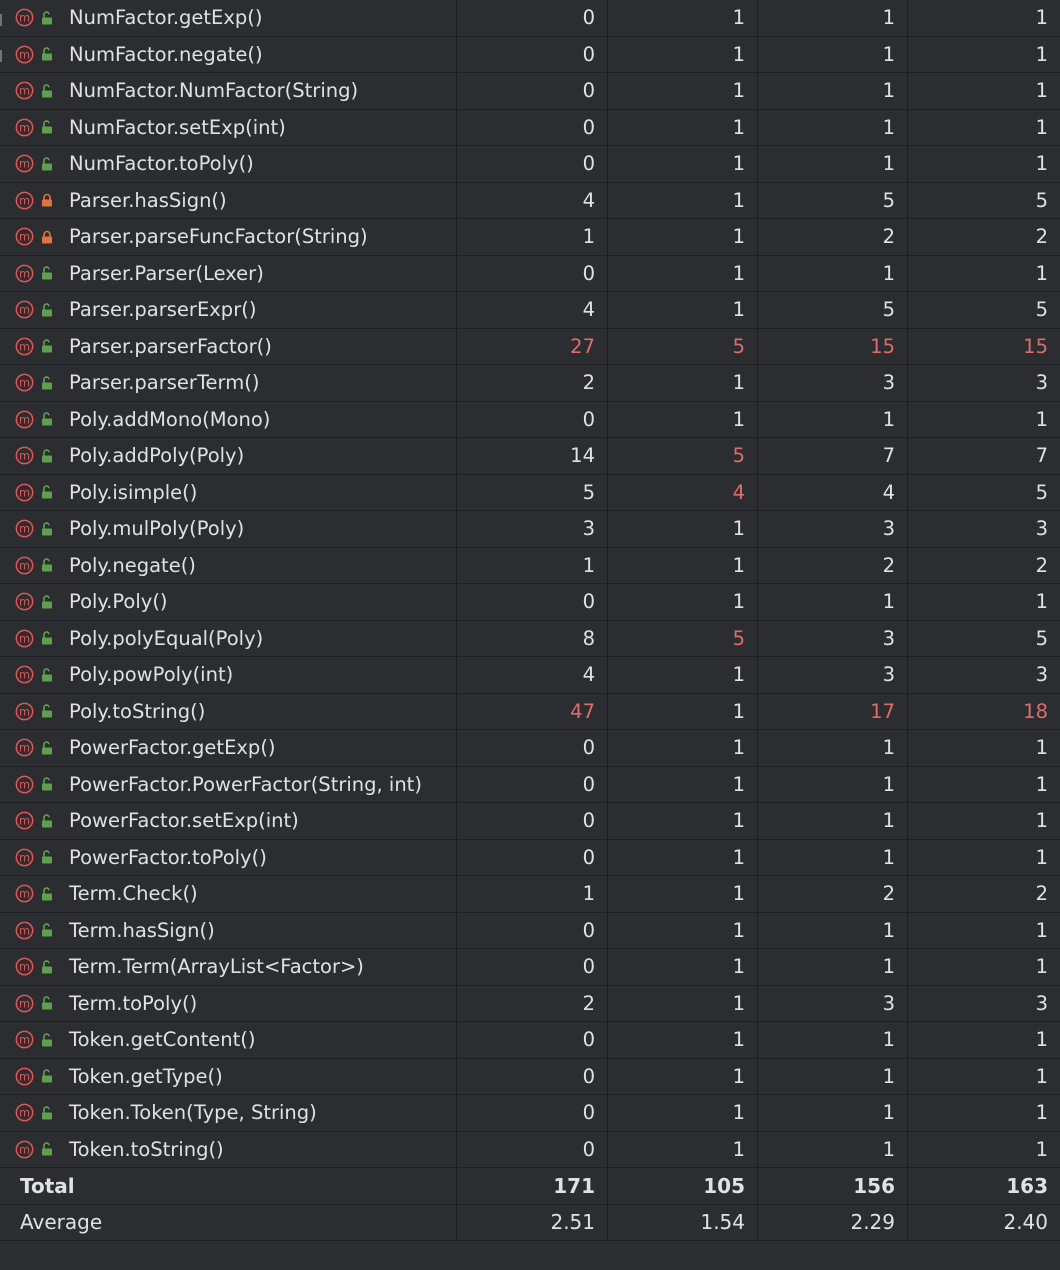  I want to click on table-row: m PowerFactor.setExp(int) 0 1 1 1, so click(530, 821).